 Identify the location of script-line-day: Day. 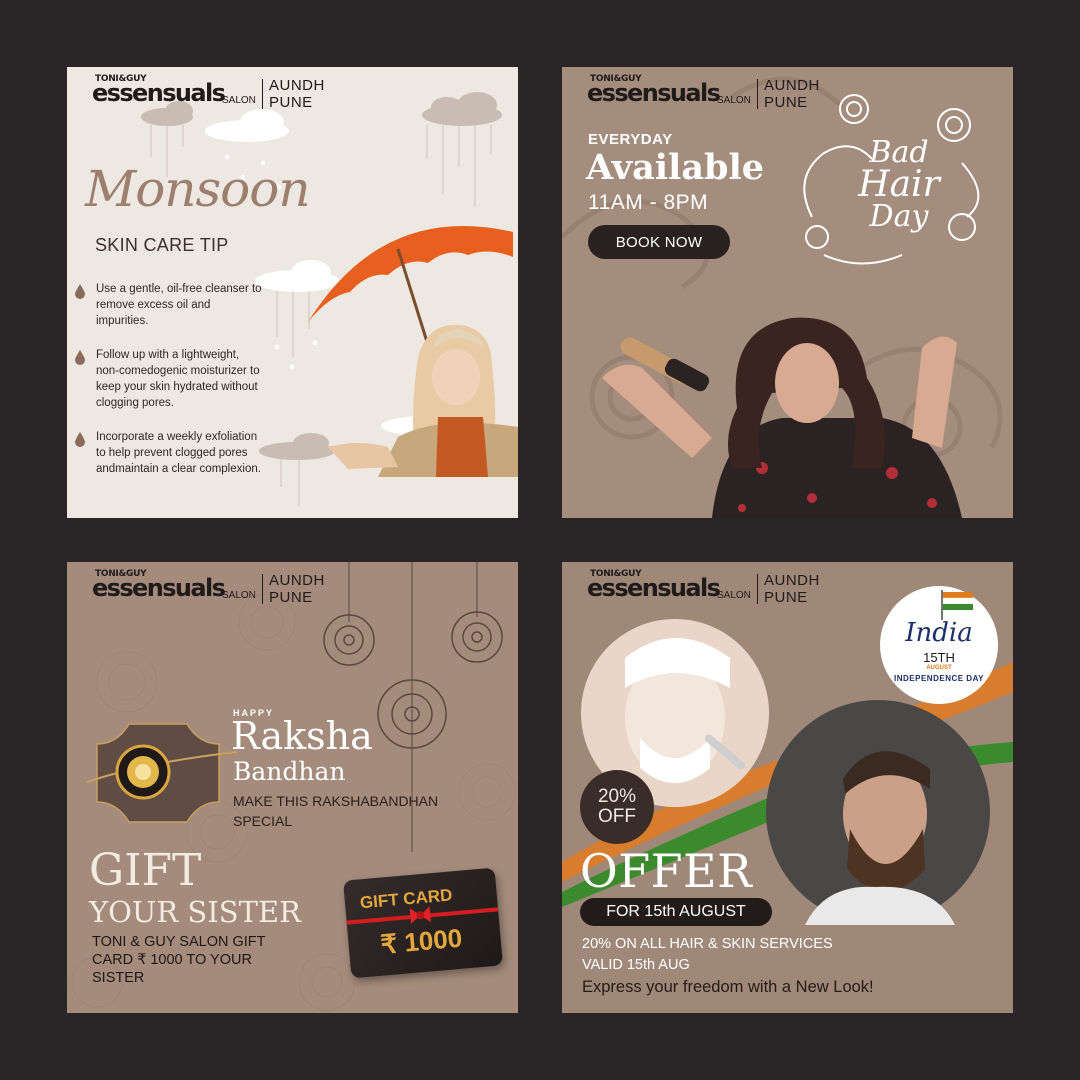
(899, 216).